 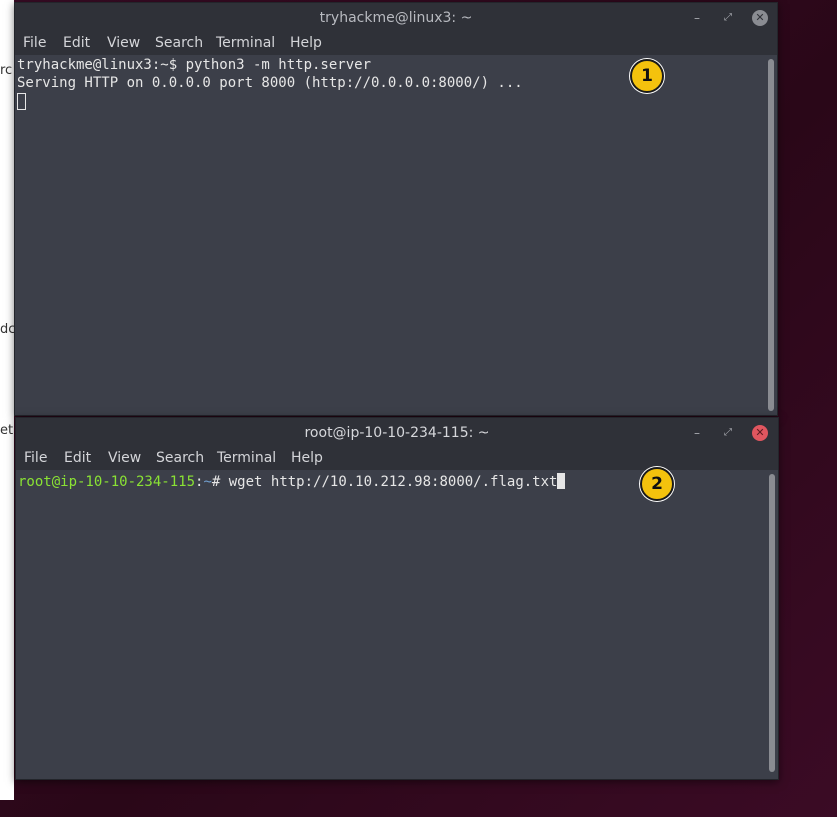 I want to click on window-titlebar: tryhackme@linux3: ~ – ⤢ ✕, so click(x=396, y=18).